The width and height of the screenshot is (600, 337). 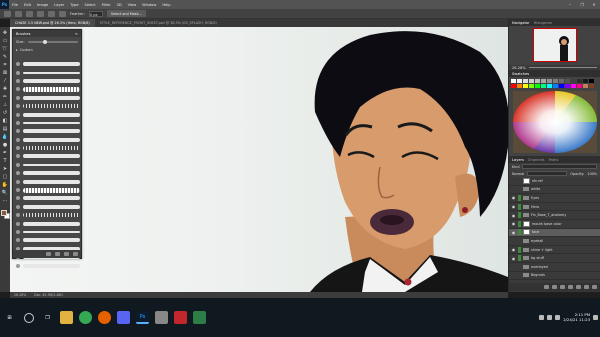 I want to click on tab-channels: Channels, so click(x=536, y=160).